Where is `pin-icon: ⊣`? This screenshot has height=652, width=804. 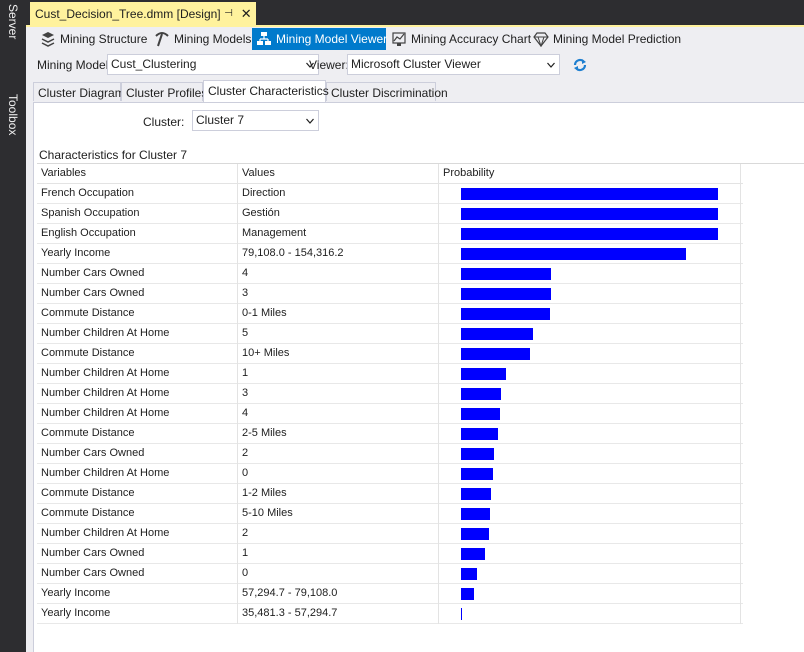
pin-icon: ⊣ is located at coordinates (229, 14).